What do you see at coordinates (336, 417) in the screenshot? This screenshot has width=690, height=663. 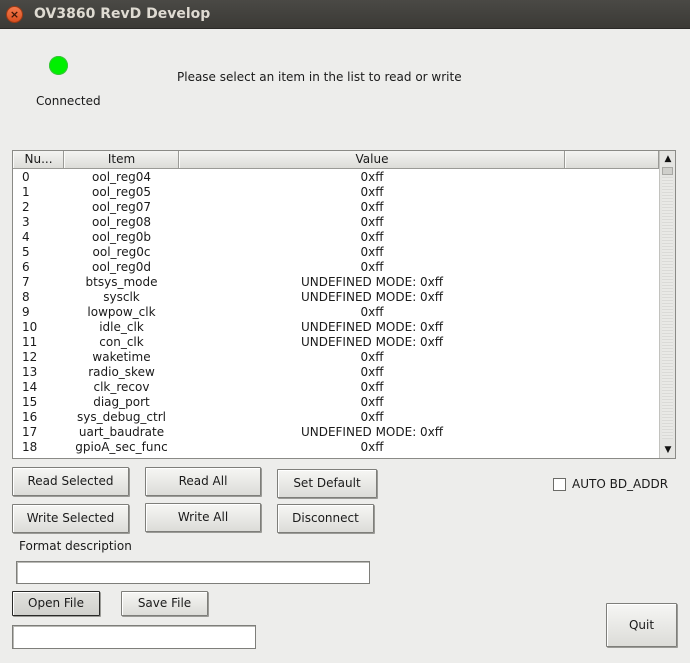 I see `table-row: 16 sys_debug_ctrl 0xff` at bounding box center [336, 417].